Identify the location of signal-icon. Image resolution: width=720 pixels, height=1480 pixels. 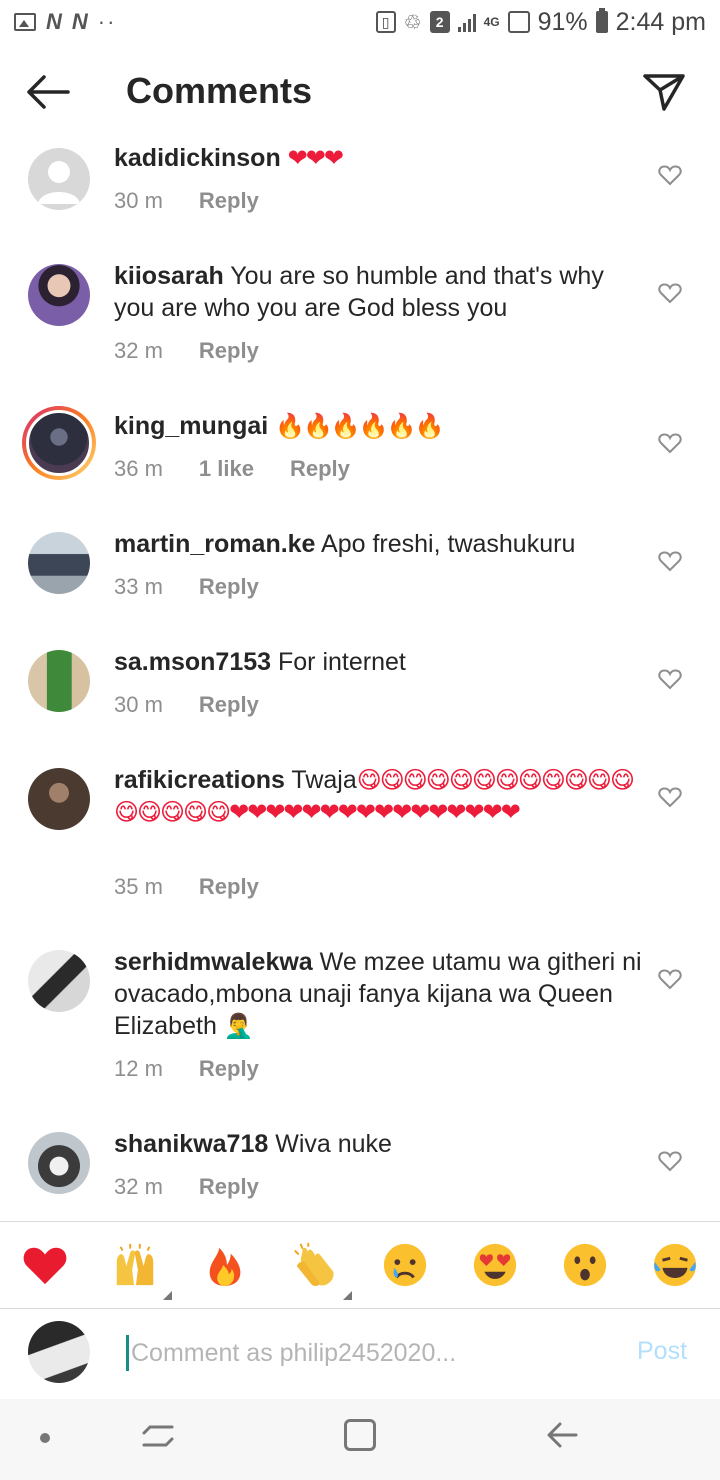
(466, 22).